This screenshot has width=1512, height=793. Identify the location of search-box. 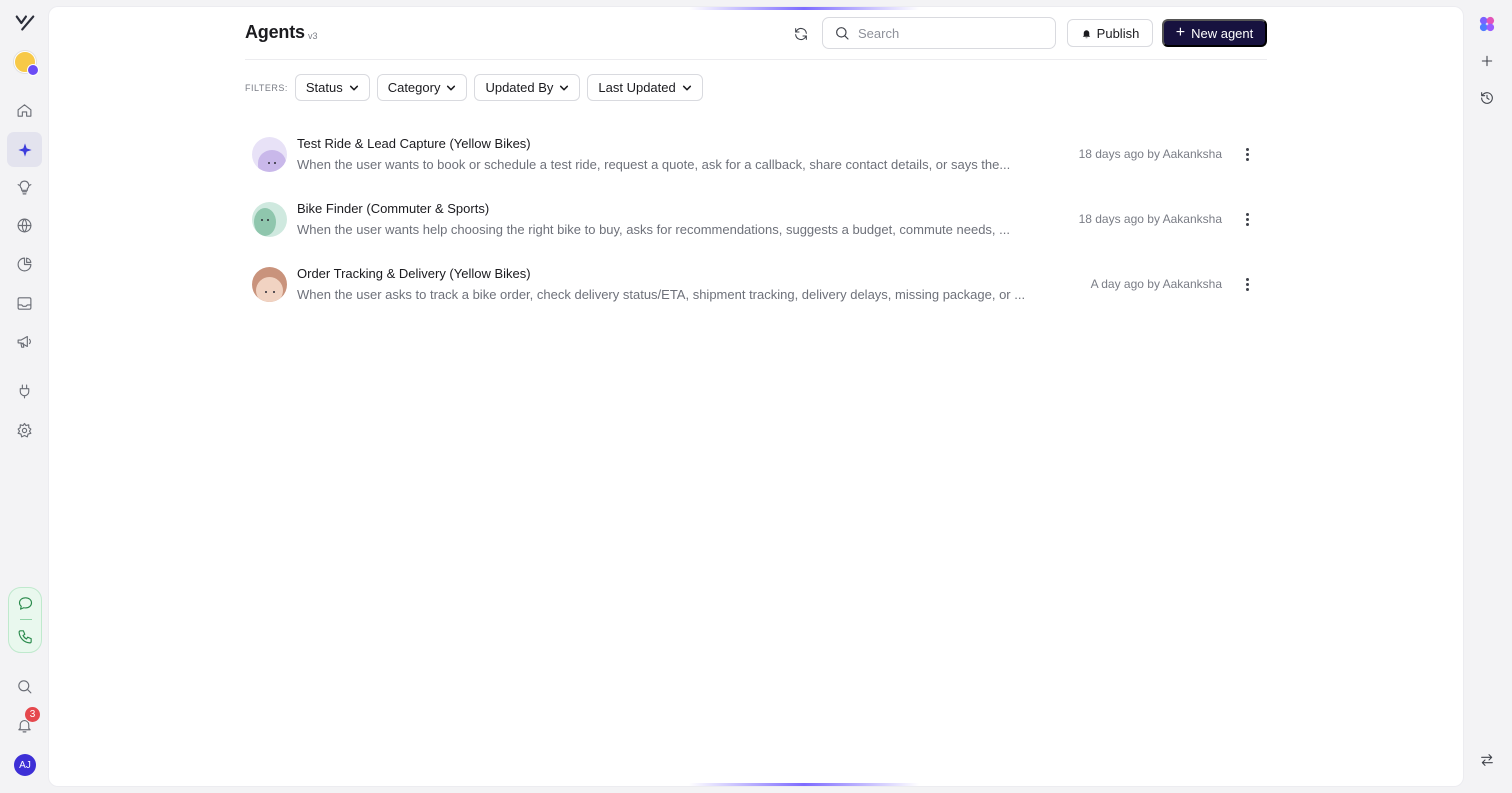
(939, 33).